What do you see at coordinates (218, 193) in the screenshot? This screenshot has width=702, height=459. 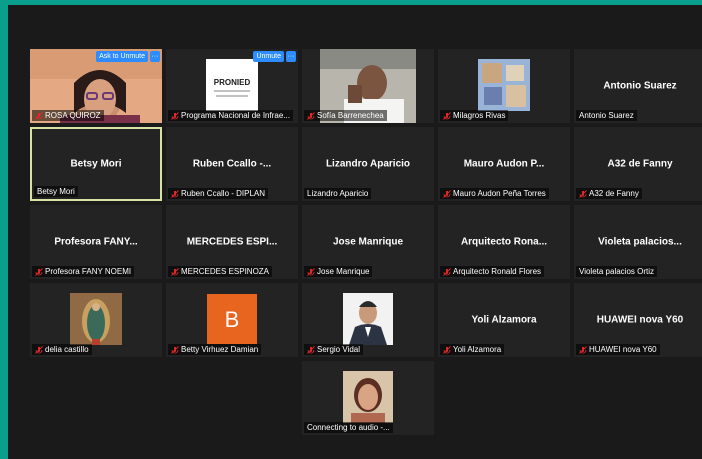 I see `participant-name-label: Ruben Ccallo - DIPLAN` at bounding box center [218, 193].